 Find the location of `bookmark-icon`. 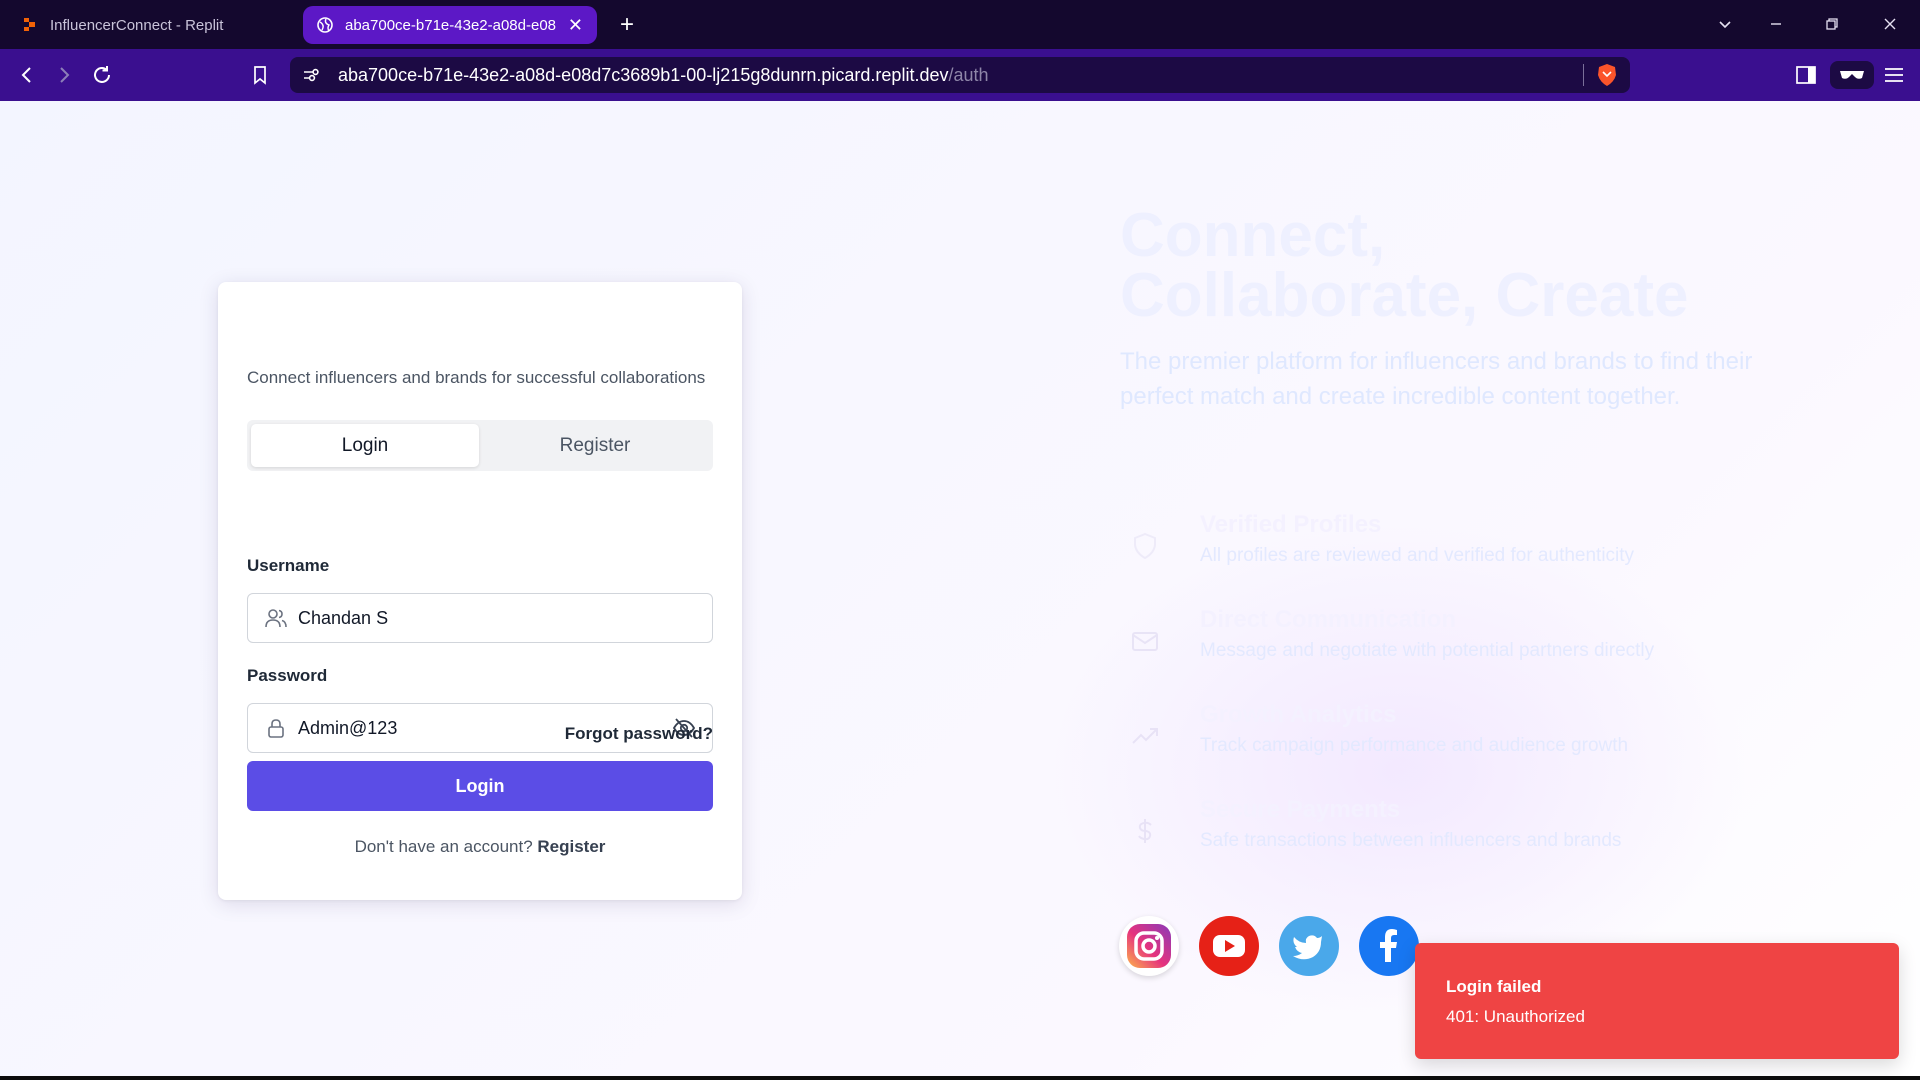

bookmark-icon is located at coordinates (260, 75).